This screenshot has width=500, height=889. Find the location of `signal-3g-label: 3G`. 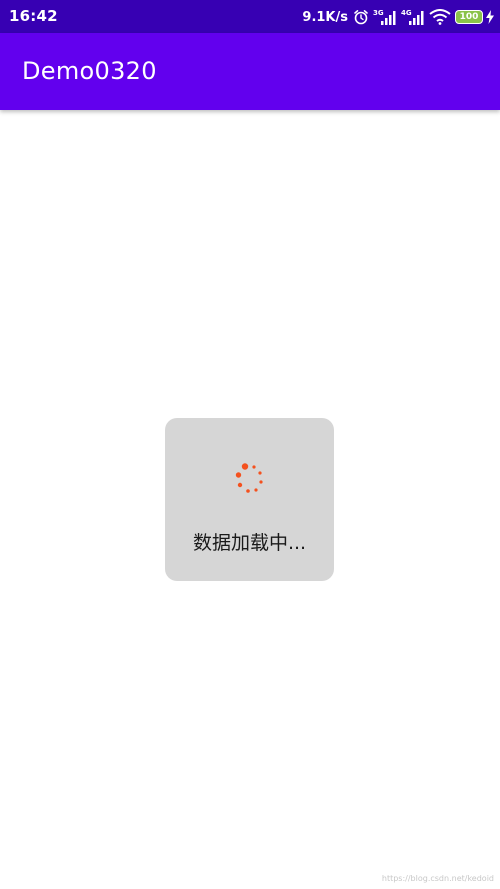

signal-3g-label: 3G is located at coordinates (378, 13).